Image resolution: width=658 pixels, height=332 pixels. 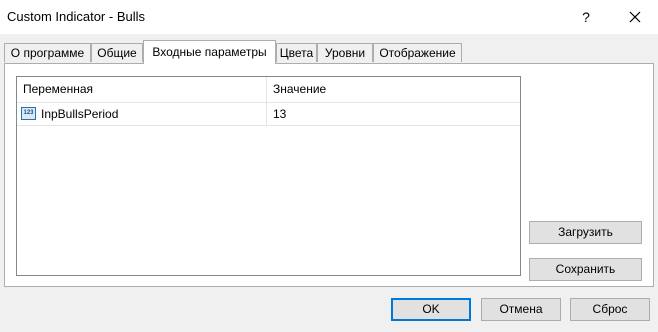 I want to click on variable-value-cell: 13, so click(x=393, y=114).